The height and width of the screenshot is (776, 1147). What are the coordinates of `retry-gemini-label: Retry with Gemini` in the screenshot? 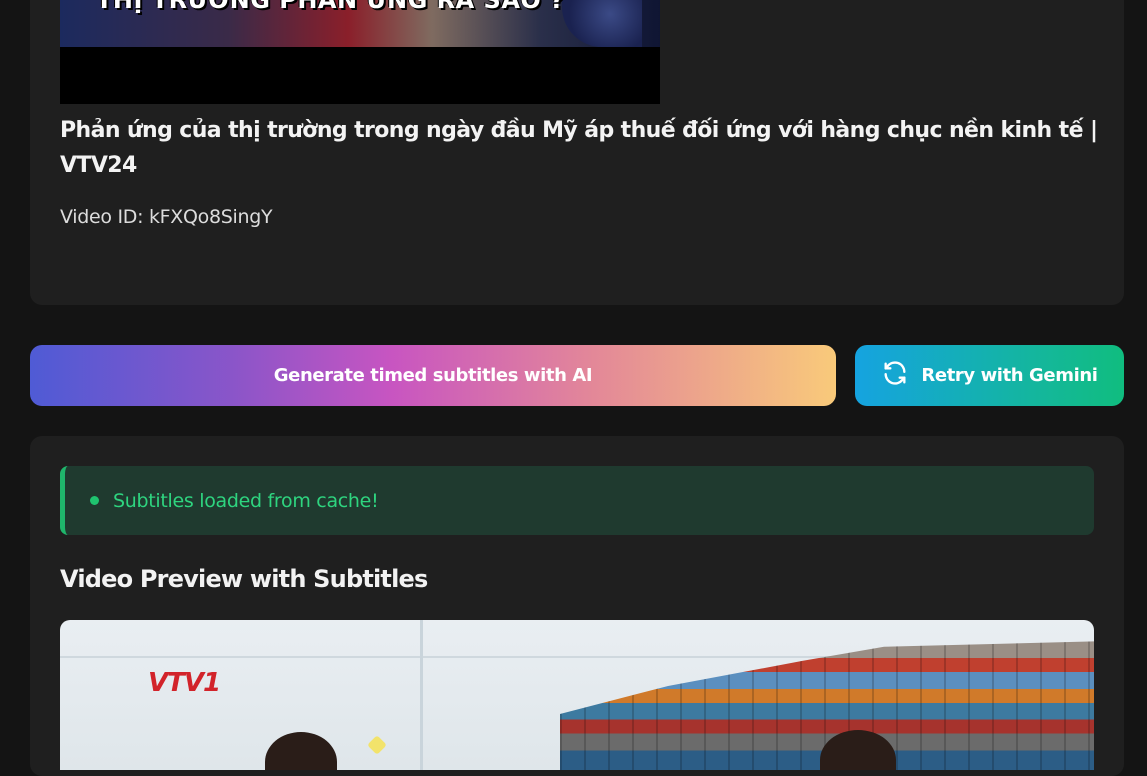 It's located at (1009, 375).